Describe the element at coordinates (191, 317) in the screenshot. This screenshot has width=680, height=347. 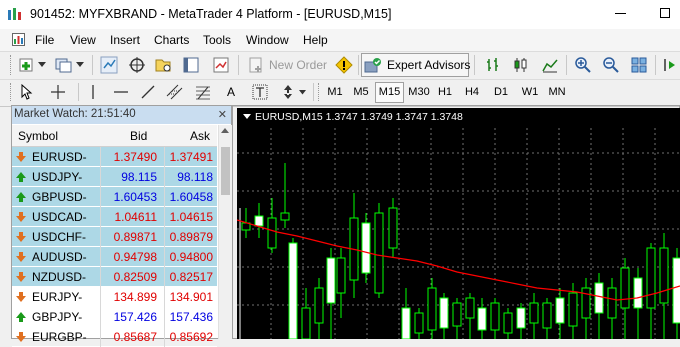
I see `ask-cell: 157.436` at that location.